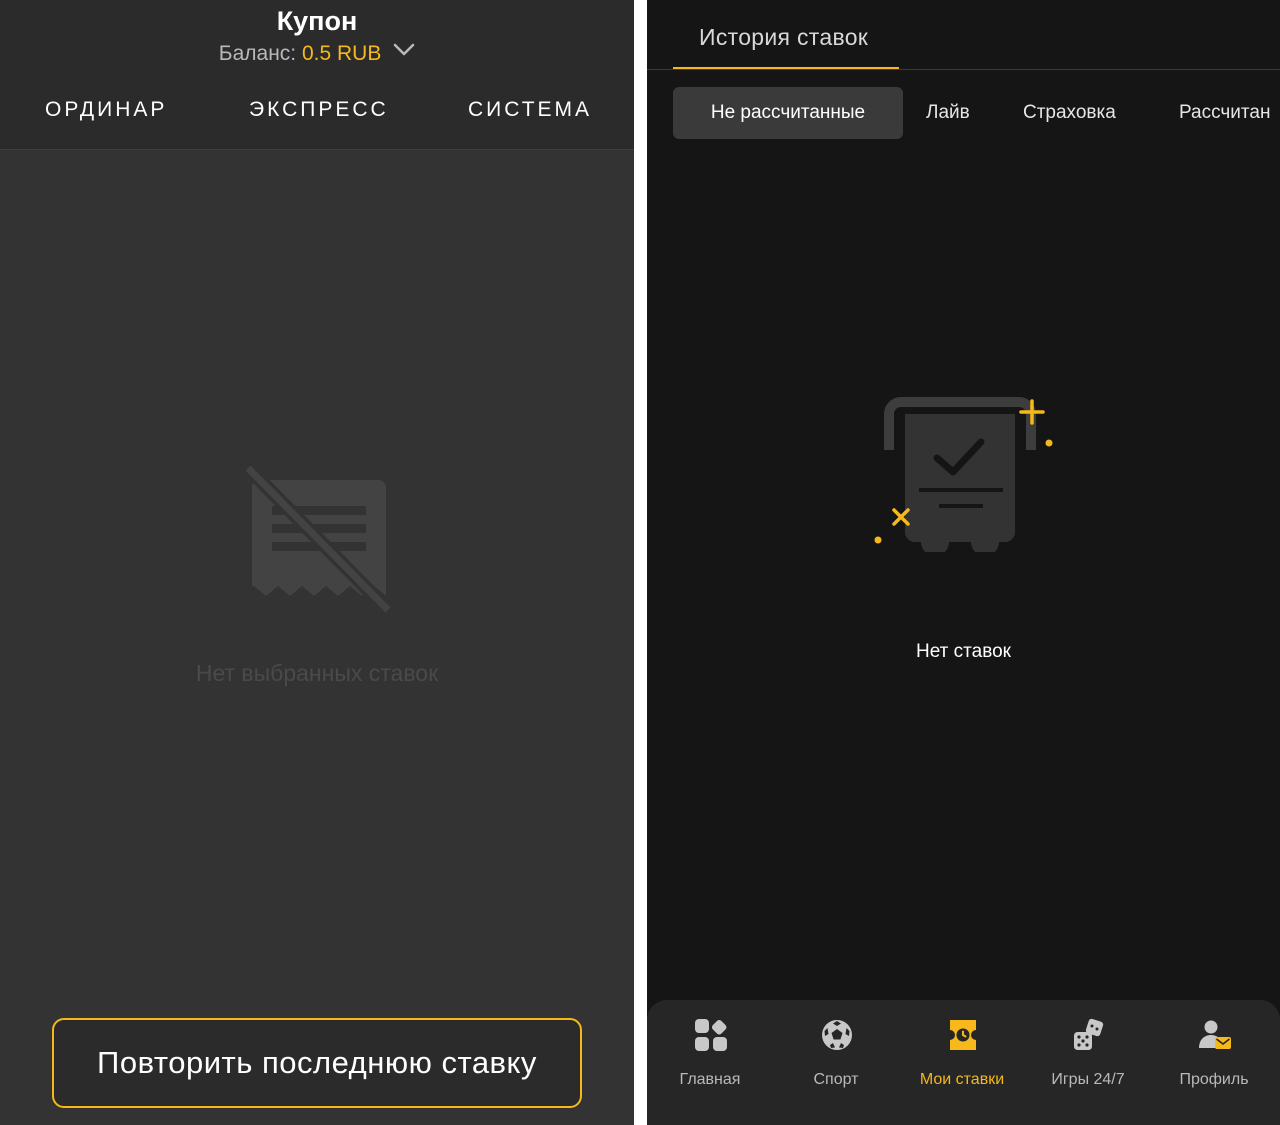  I want to click on tab-divider, so click(963, 69).